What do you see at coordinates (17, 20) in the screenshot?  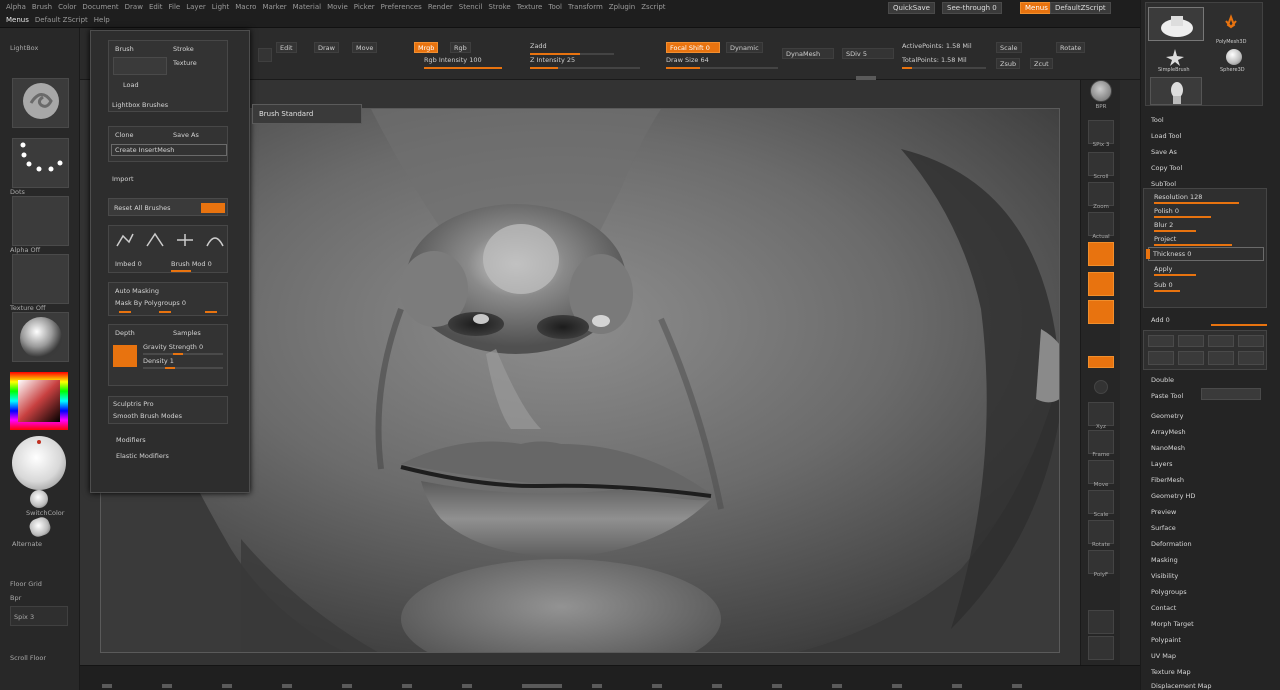 I see `menus-toggle: Menus` at bounding box center [17, 20].